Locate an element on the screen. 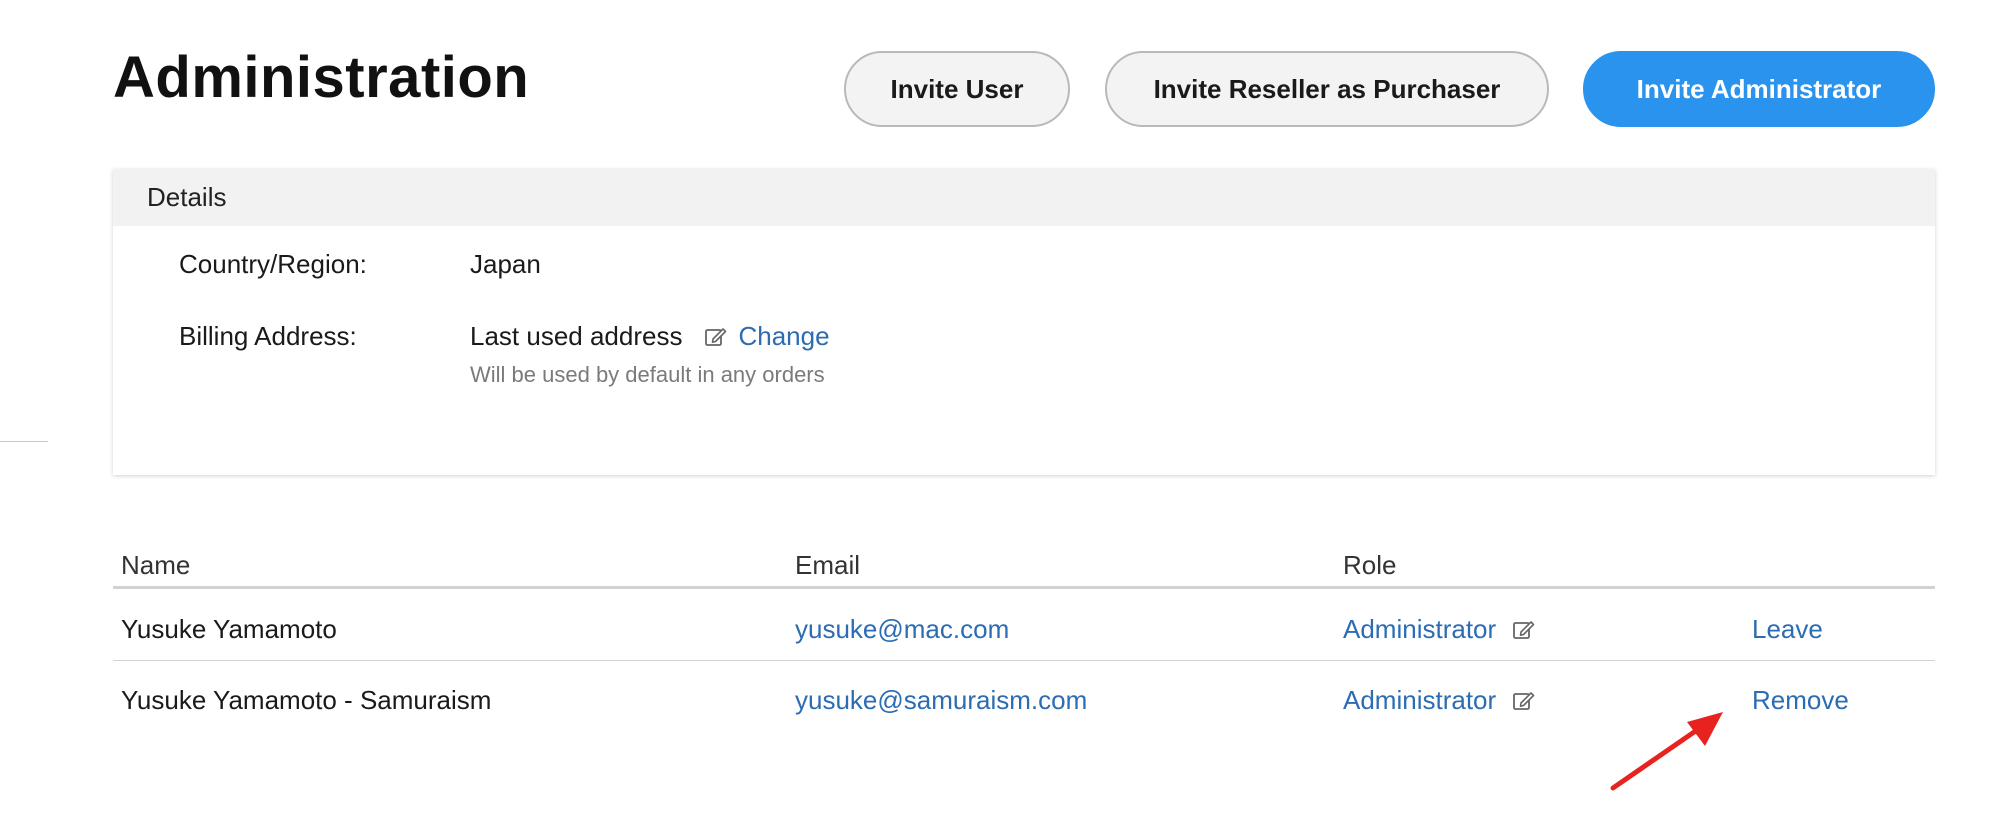 This screenshot has height=822, width=1998. remove-link: Remove is located at coordinates (1800, 700).